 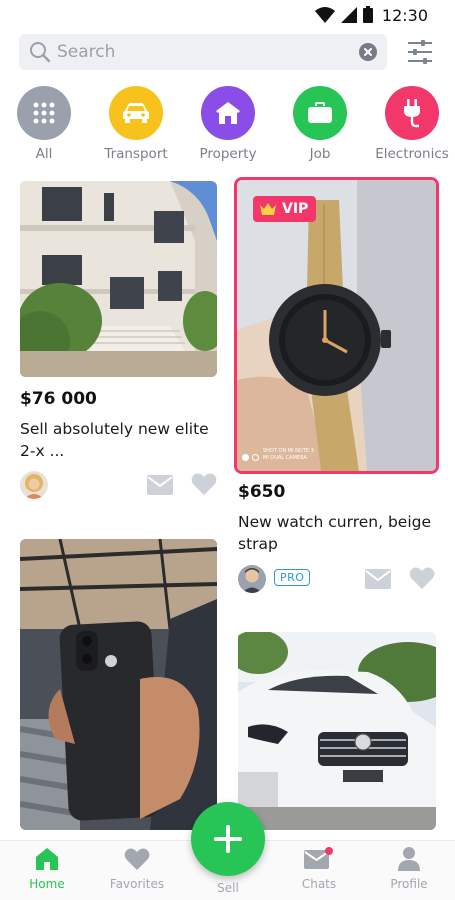 What do you see at coordinates (285, 458) in the screenshot?
I see `photo-watermark-line: MI DUAL CAMERA` at bounding box center [285, 458].